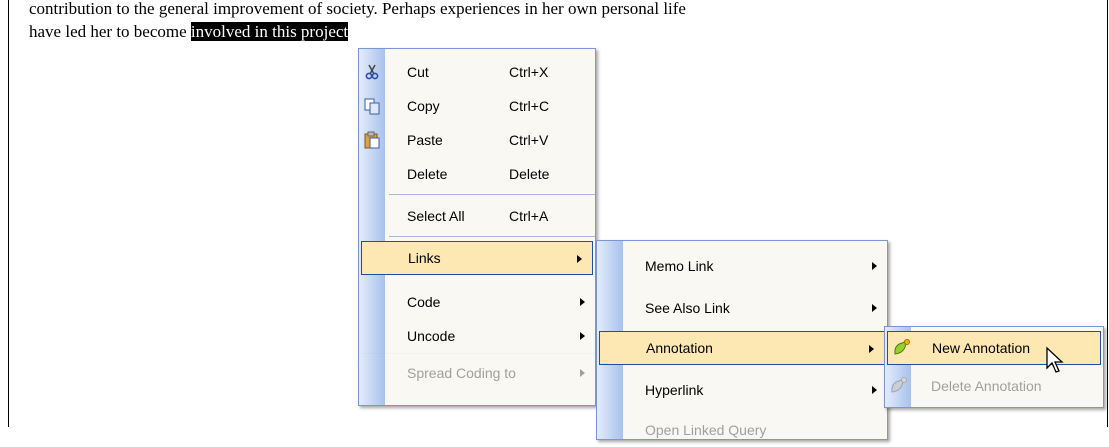 Image resolution: width=1109 pixels, height=447 pixels. Describe the element at coordinates (431, 336) in the screenshot. I see `menu-item-label: Uncode` at that location.